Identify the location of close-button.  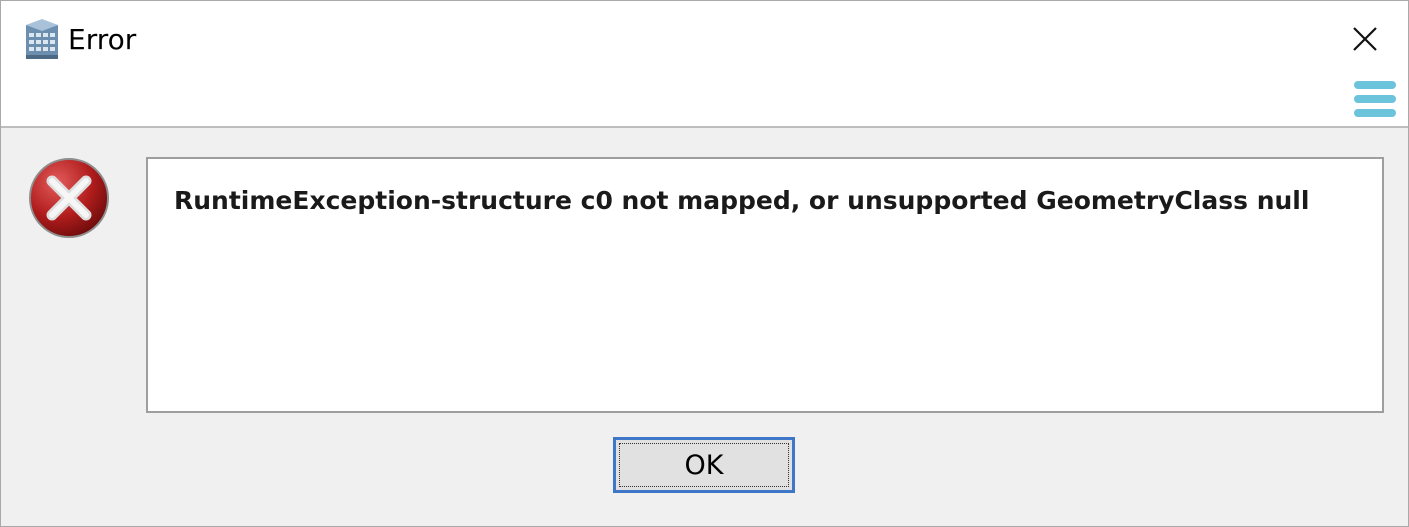
(1365, 39).